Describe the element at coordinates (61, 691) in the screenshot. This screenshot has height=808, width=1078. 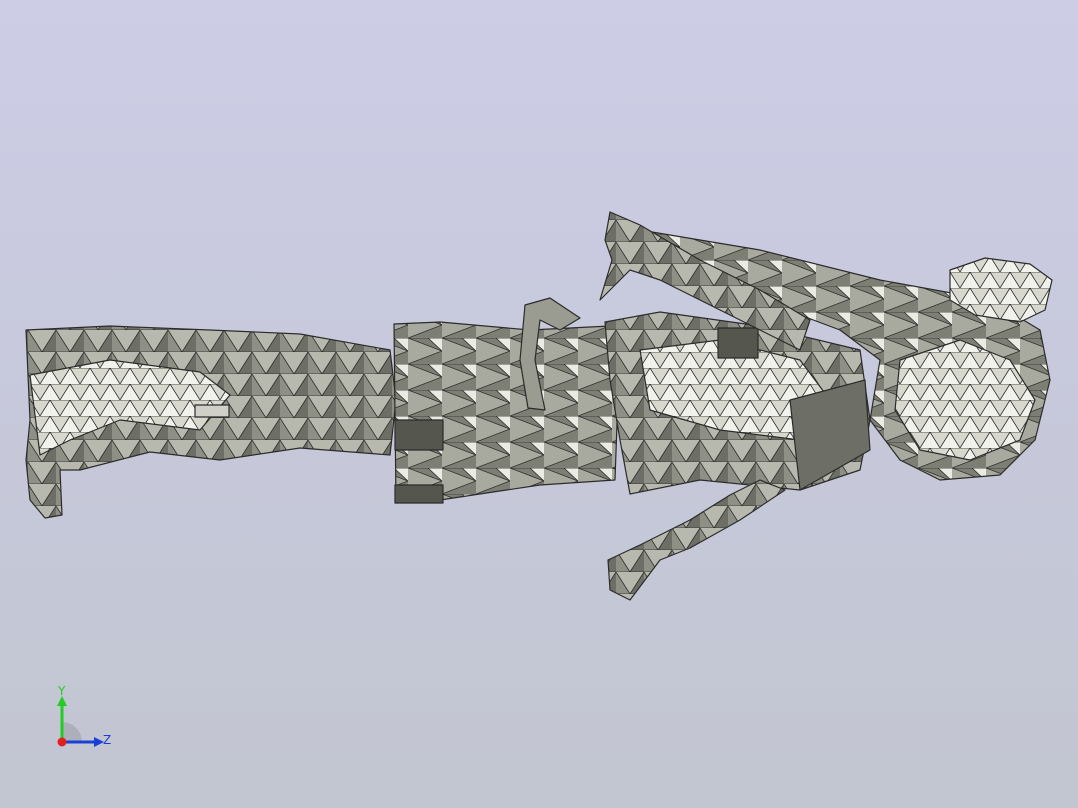
I see `axis-y-label: Y` at that location.